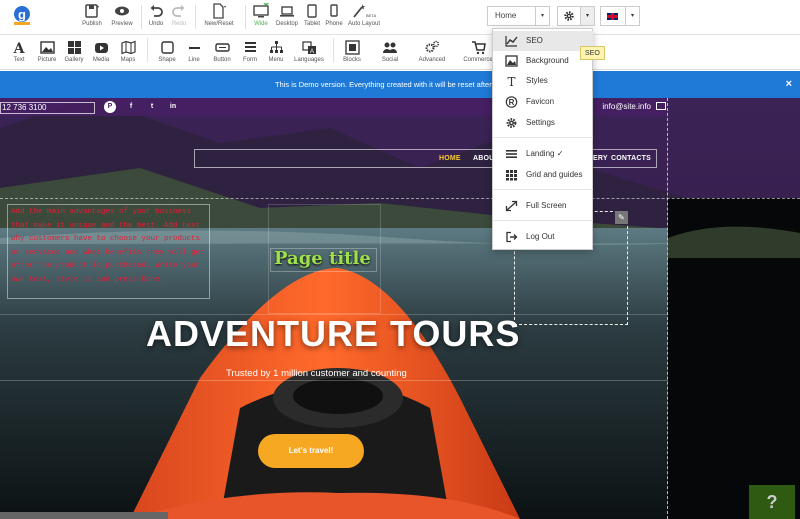 The height and width of the screenshot is (519, 800). I want to click on users-icon, so click(390, 47).